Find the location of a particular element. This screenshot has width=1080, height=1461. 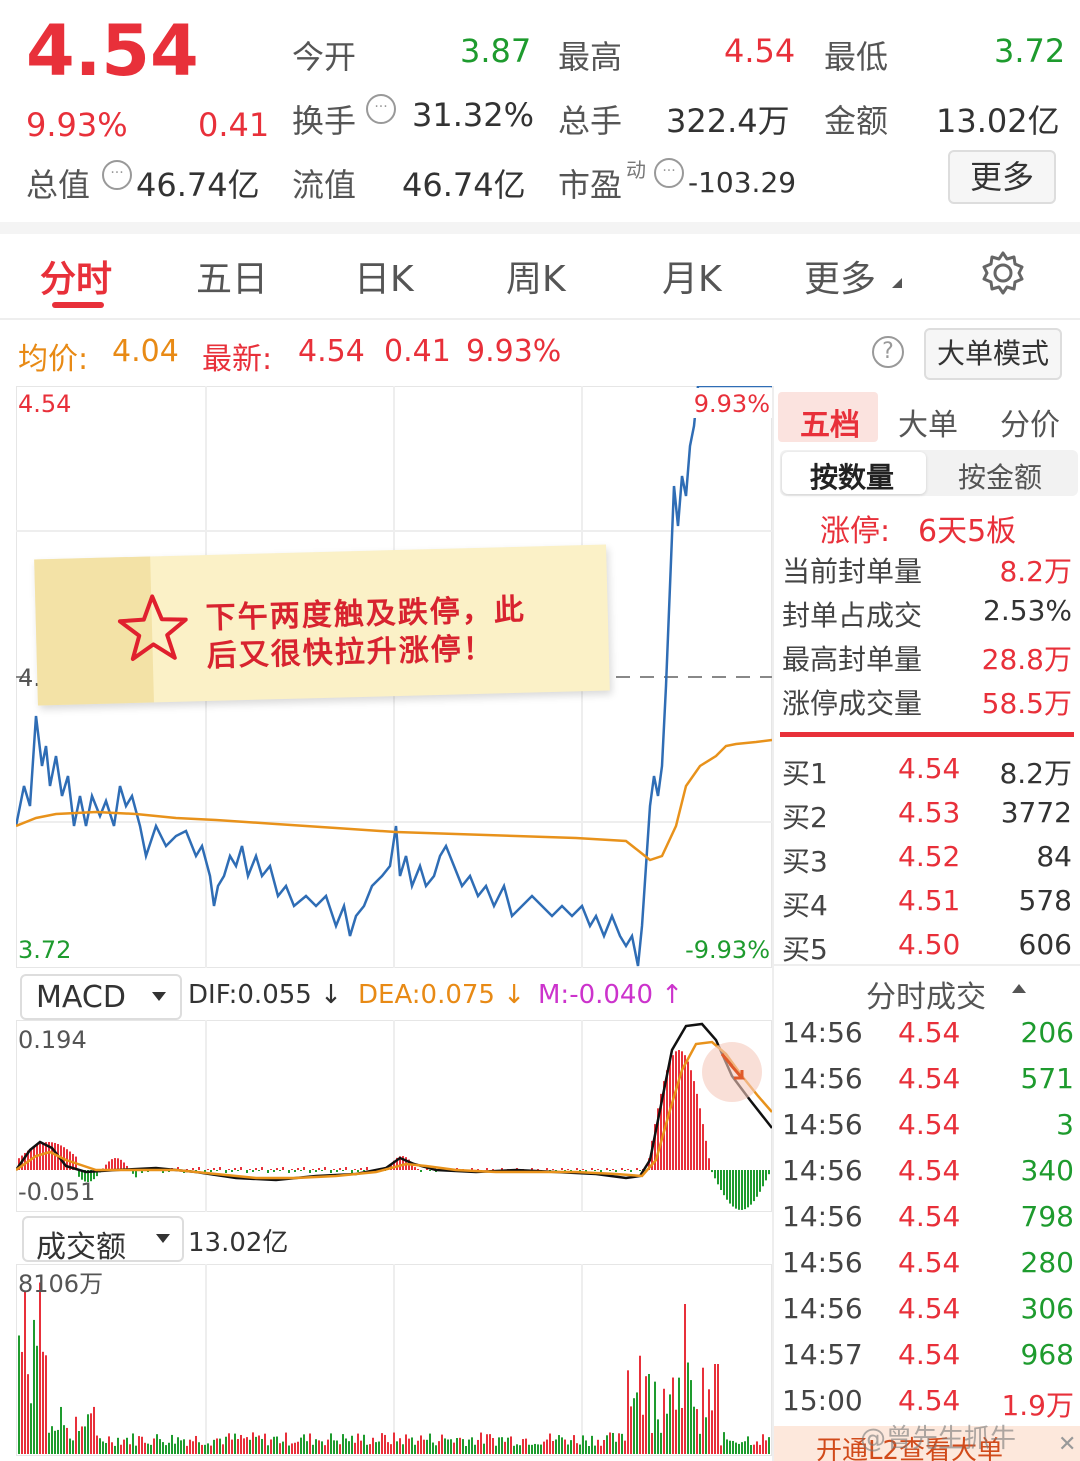

bid-4-volume: 578 is located at coordinates (1045, 900).